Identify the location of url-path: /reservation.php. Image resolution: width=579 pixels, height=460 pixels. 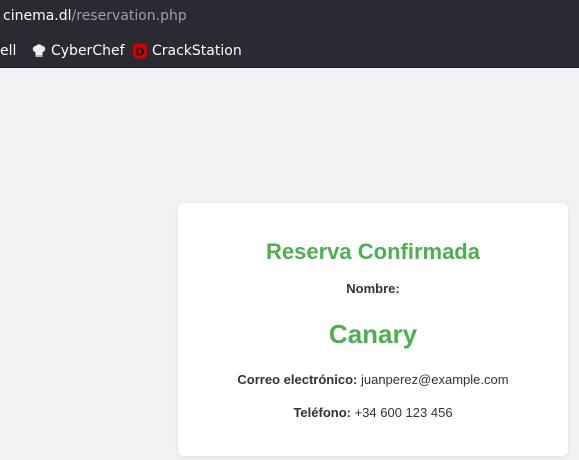
(129, 16).